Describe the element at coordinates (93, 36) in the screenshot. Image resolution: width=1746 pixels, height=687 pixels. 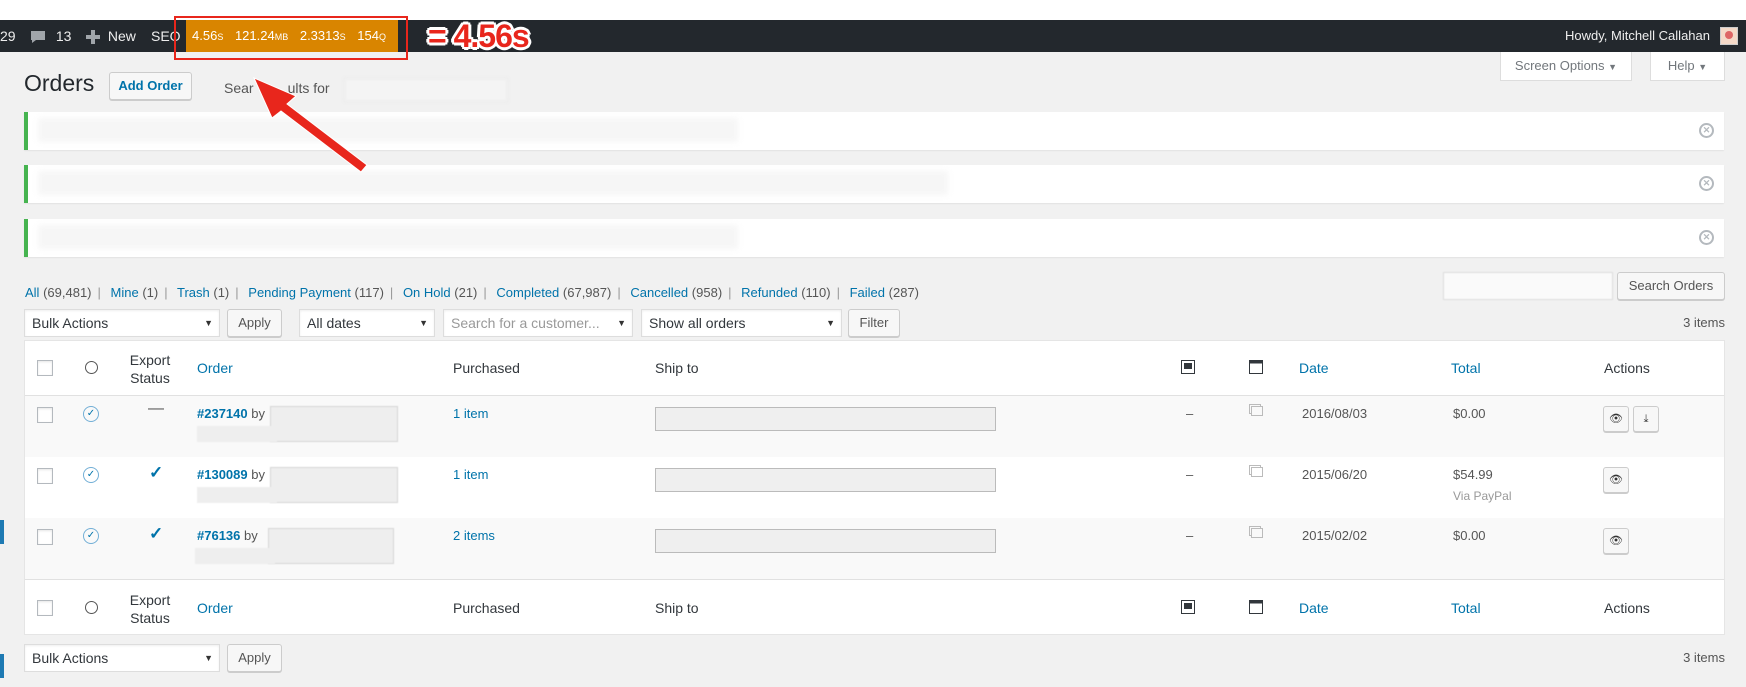
I see `plus-icon` at that location.